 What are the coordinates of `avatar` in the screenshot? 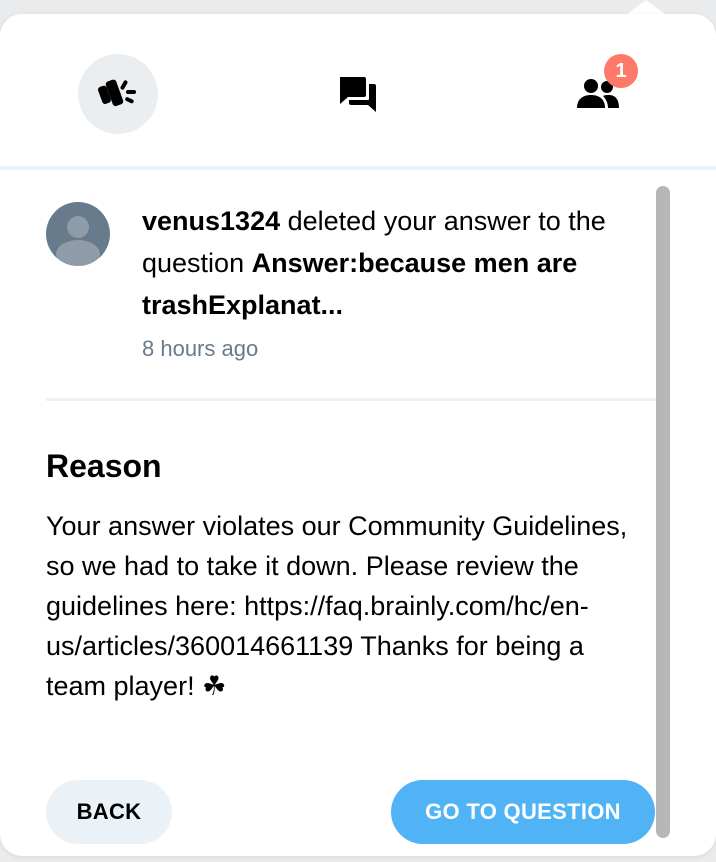 It's located at (78, 234).